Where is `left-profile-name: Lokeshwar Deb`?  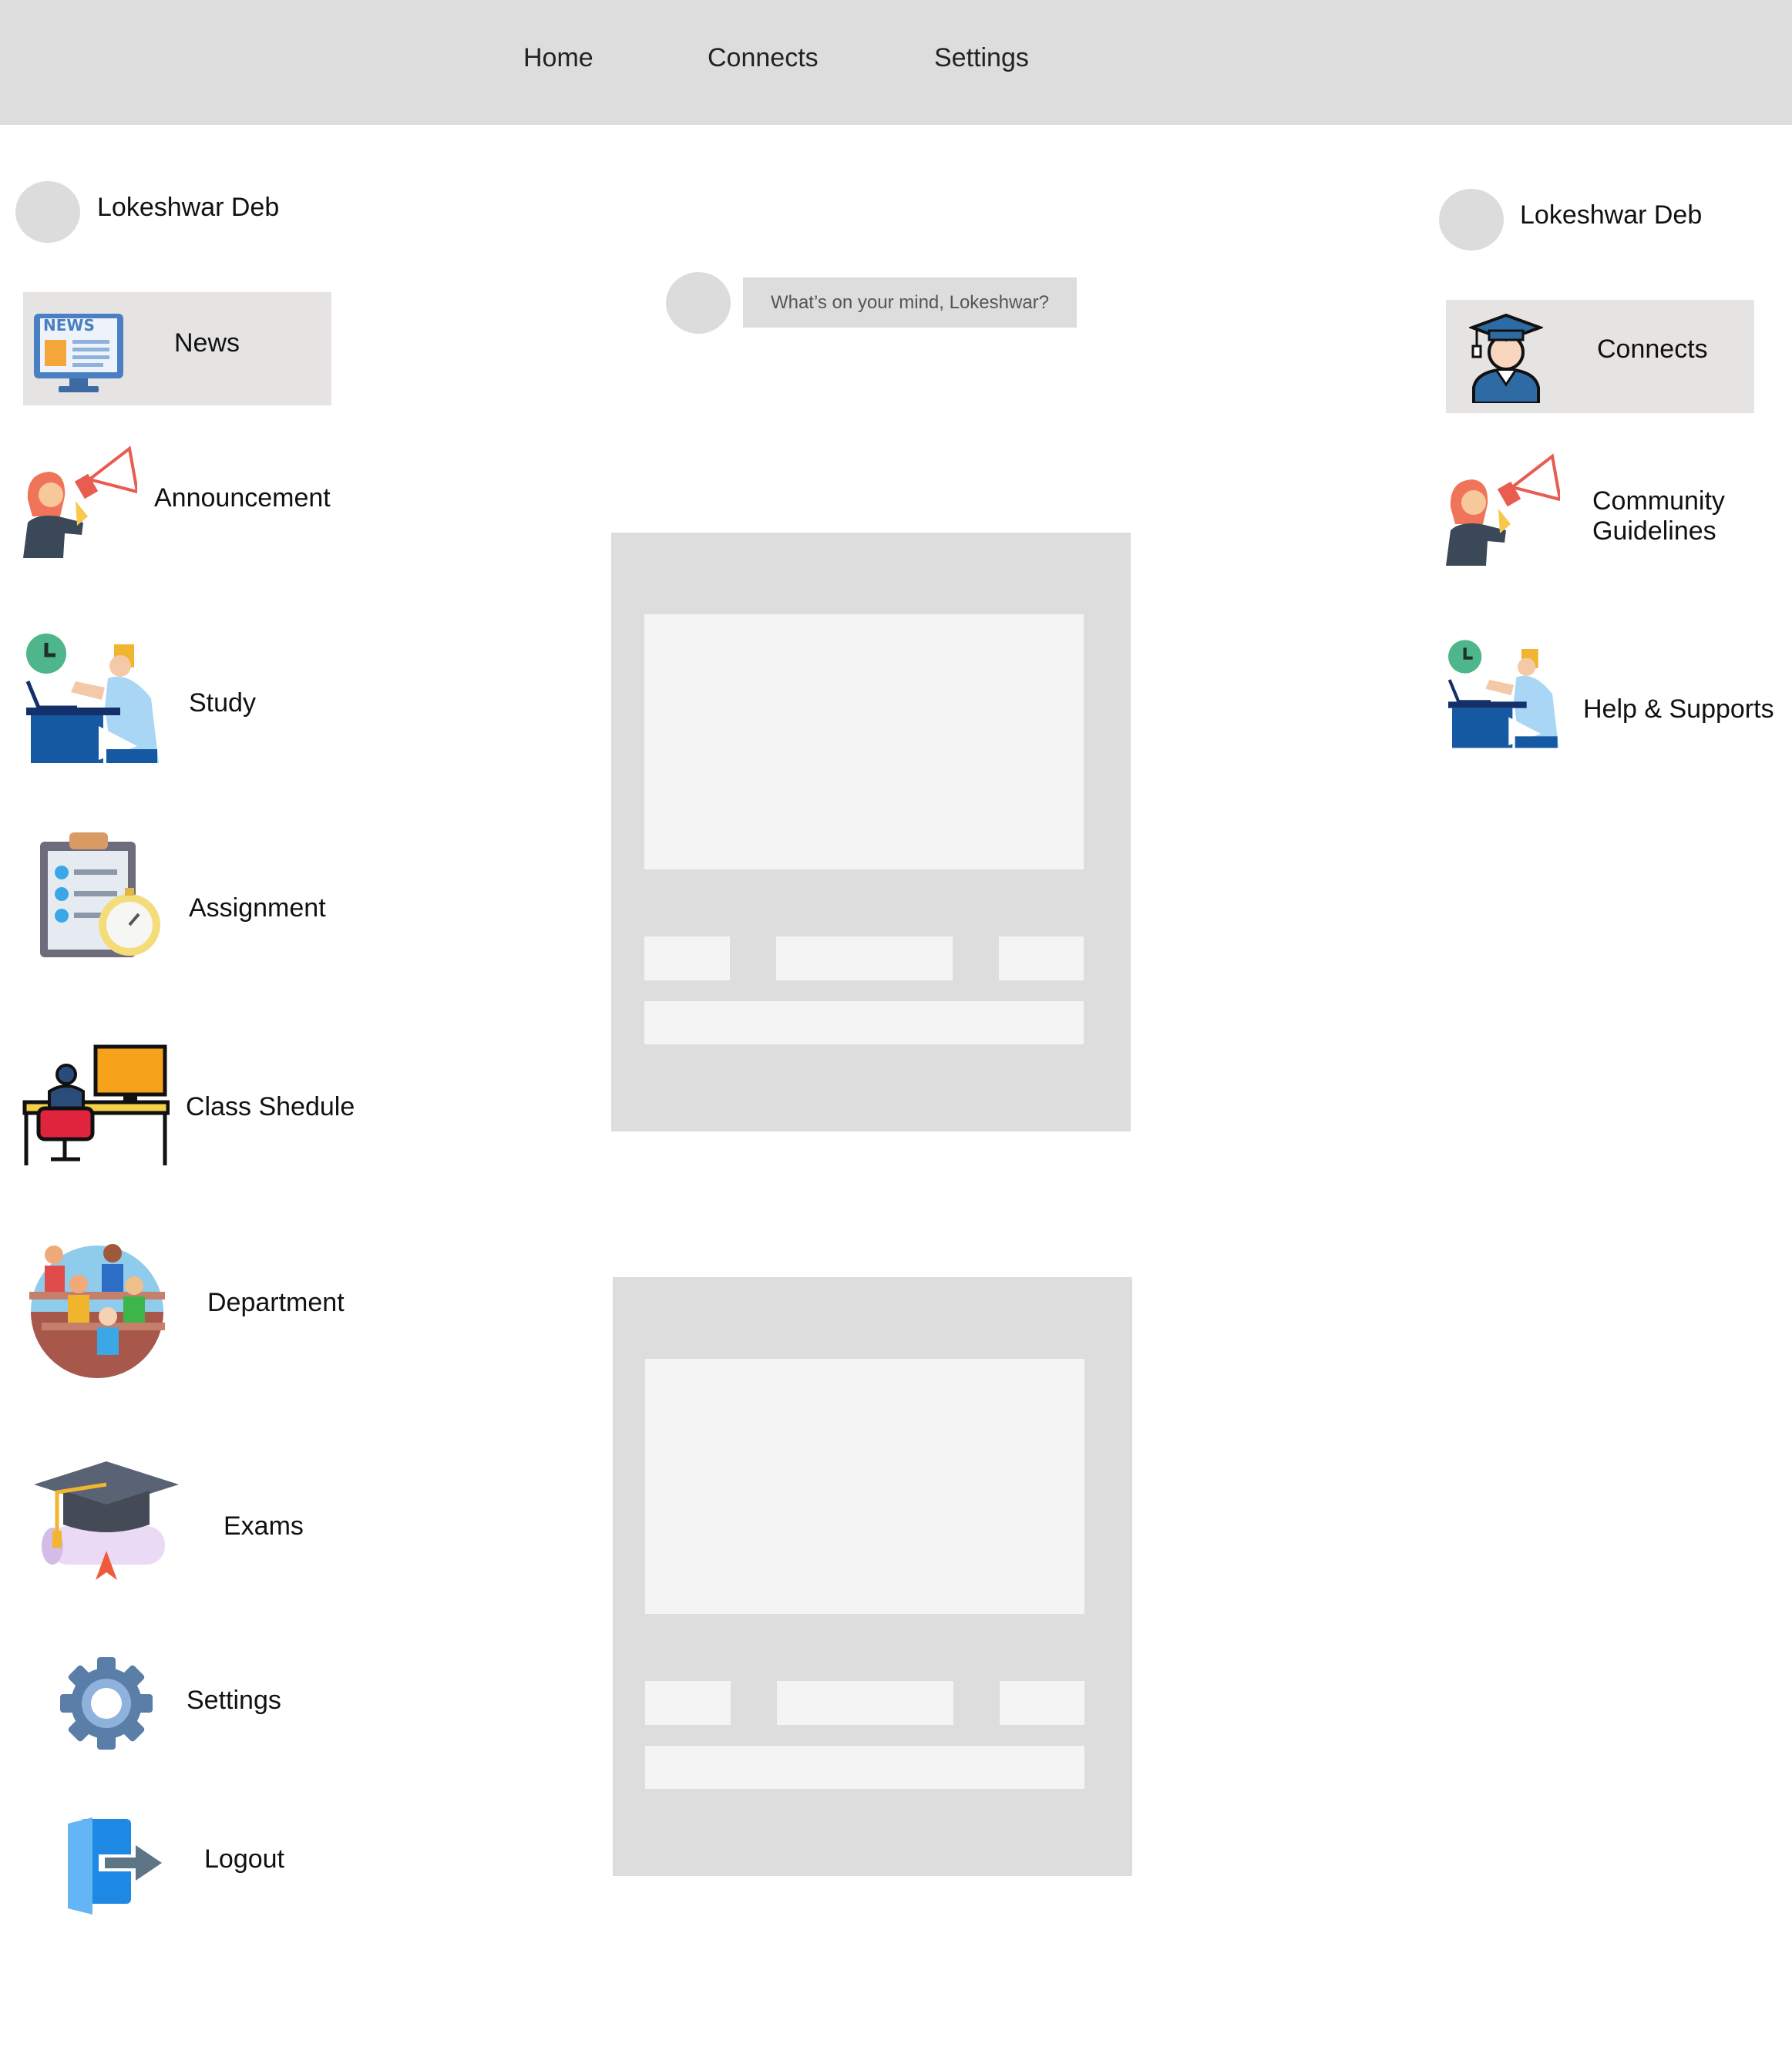 left-profile-name: Lokeshwar Deb is located at coordinates (188, 208).